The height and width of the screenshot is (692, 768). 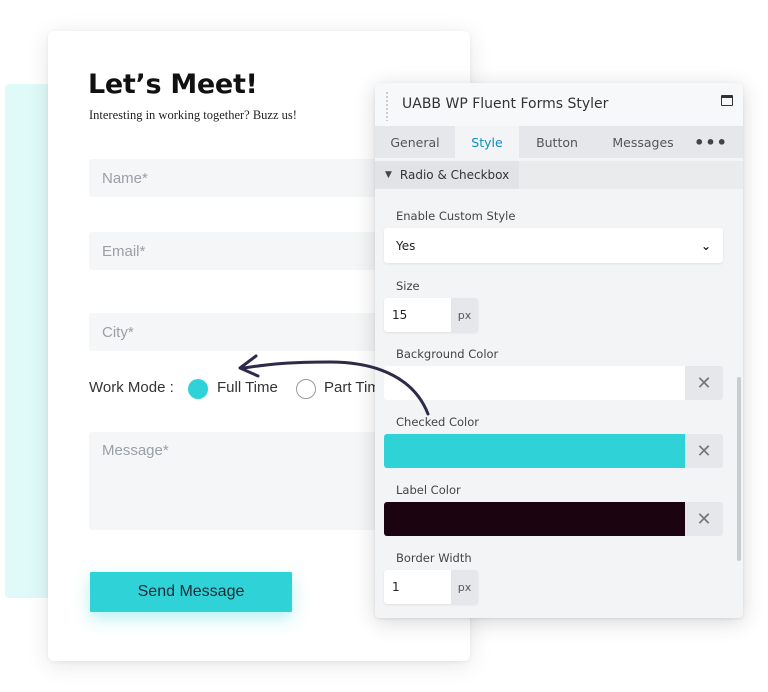 I want to click on more-tabs-icon: •••, so click(x=711, y=142).